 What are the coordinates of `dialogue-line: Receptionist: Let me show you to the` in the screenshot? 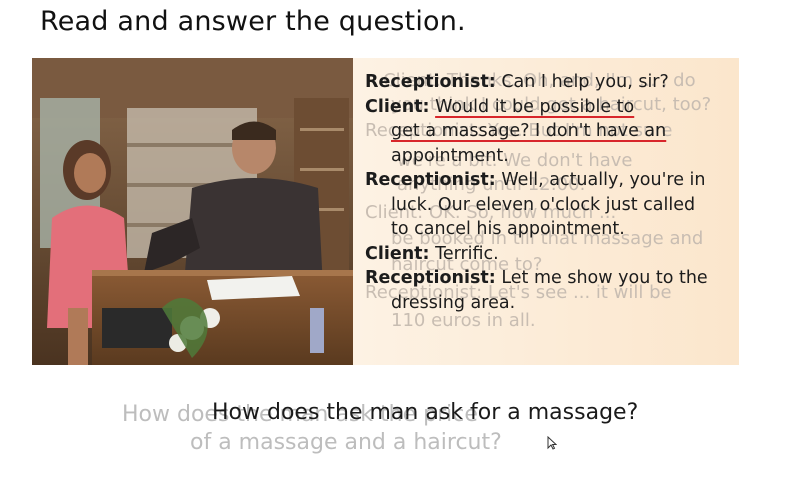 It's located at (551, 278).